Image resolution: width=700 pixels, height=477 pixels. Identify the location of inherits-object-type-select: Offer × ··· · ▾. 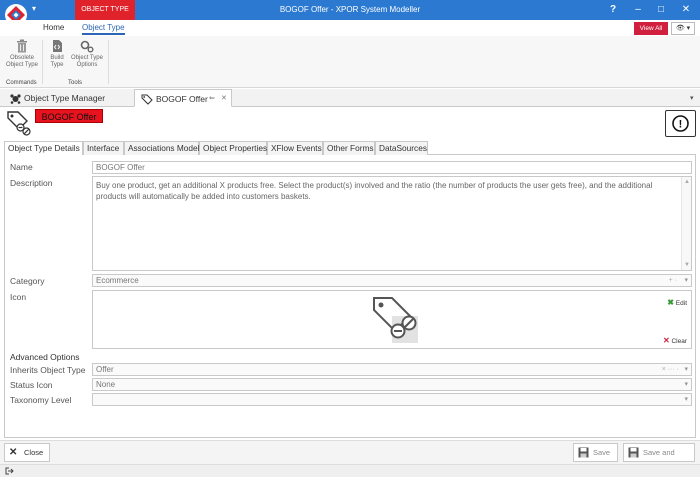
(392, 369).